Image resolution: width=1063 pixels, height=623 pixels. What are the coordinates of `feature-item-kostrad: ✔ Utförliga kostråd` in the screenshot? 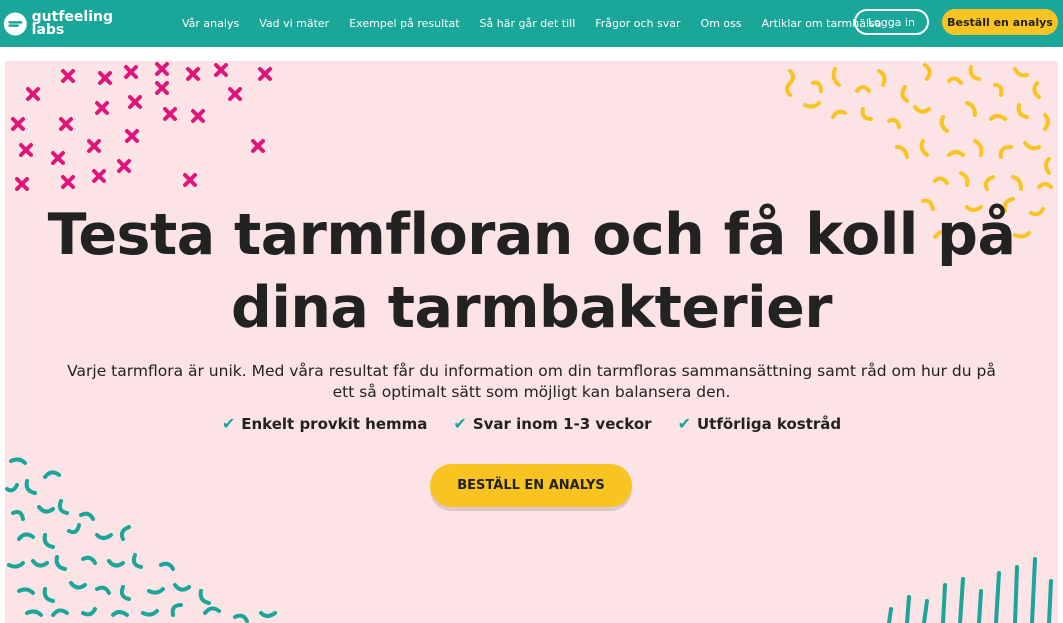 It's located at (760, 423).